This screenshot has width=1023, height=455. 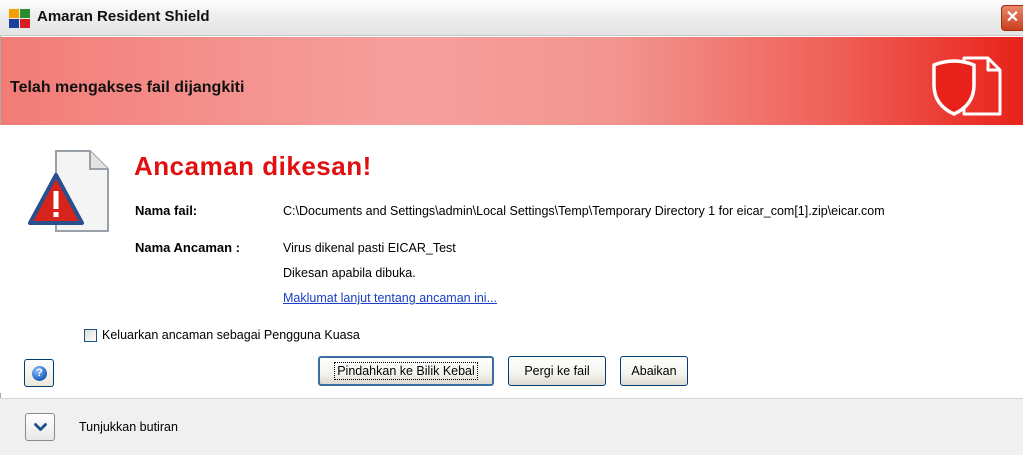 What do you see at coordinates (68, 191) in the screenshot?
I see `warning-document-icon` at bounding box center [68, 191].